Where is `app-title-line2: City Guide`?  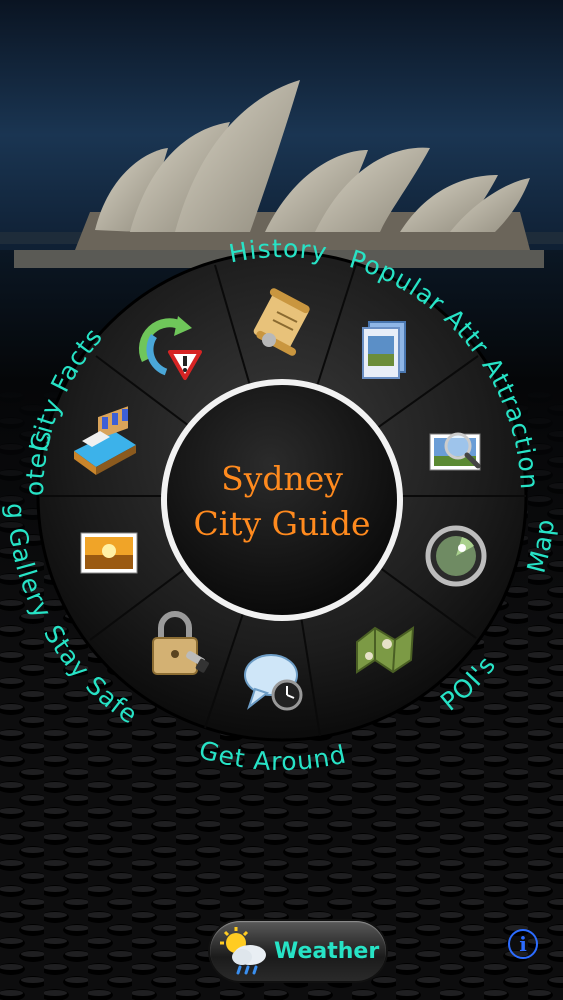 app-title-line2: City Guide is located at coordinates (281, 523).